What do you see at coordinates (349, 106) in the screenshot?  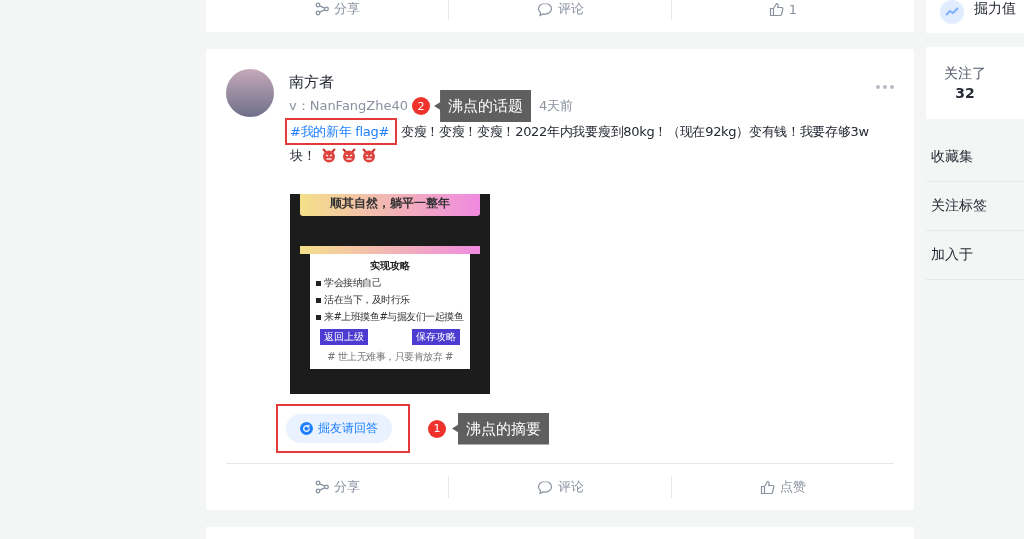 I see `author-meta: v：NanFangZhe40` at bounding box center [349, 106].